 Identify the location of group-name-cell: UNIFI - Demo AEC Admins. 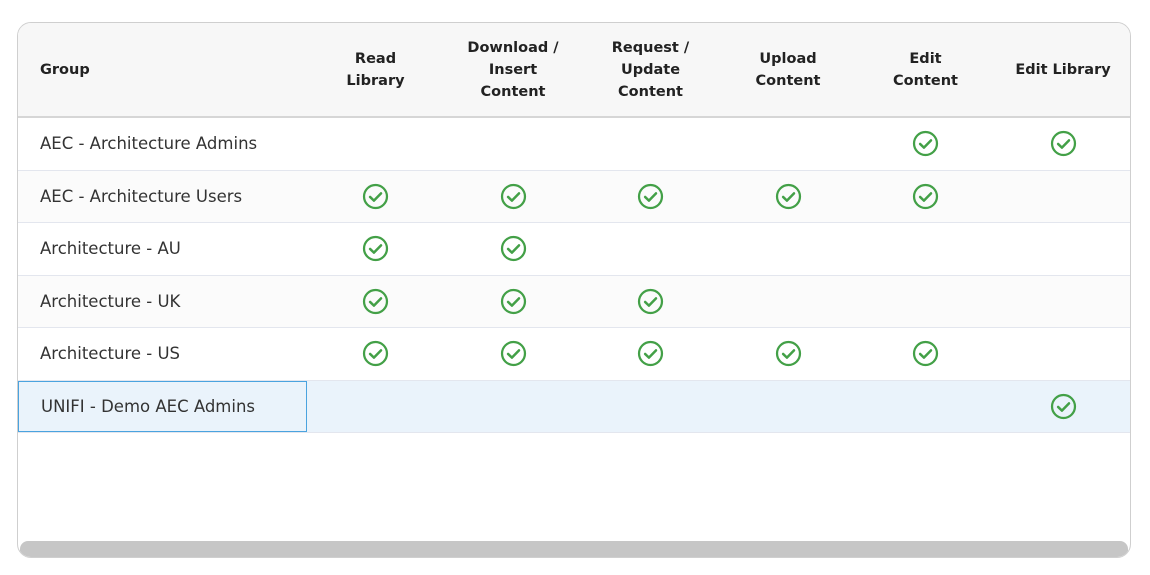
(162, 406).